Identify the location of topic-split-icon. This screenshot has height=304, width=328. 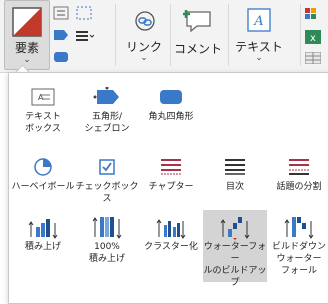
(299, 167).